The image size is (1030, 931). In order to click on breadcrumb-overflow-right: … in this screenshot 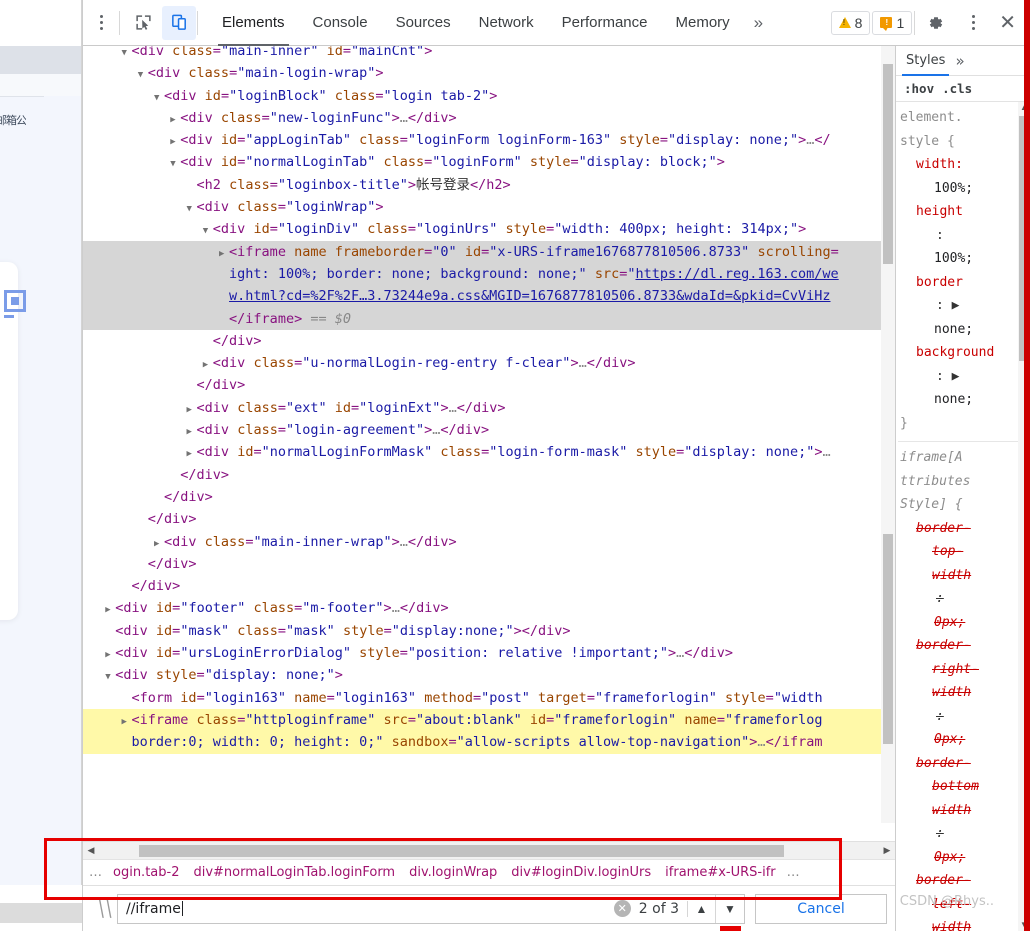, I will do `click(793, 872)`.